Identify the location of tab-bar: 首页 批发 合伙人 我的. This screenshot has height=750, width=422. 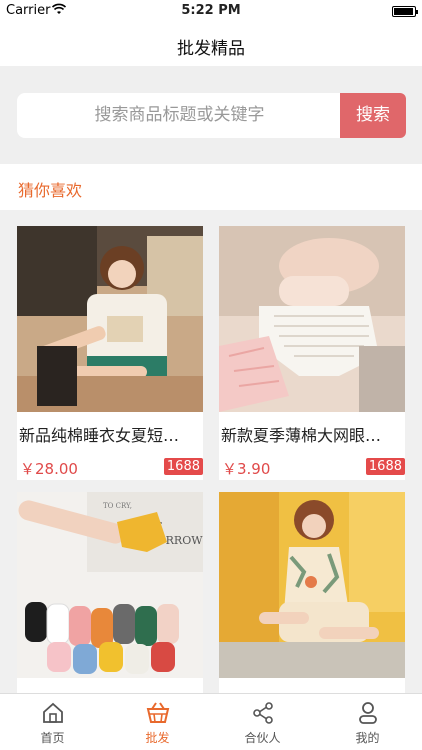
(211, 721).